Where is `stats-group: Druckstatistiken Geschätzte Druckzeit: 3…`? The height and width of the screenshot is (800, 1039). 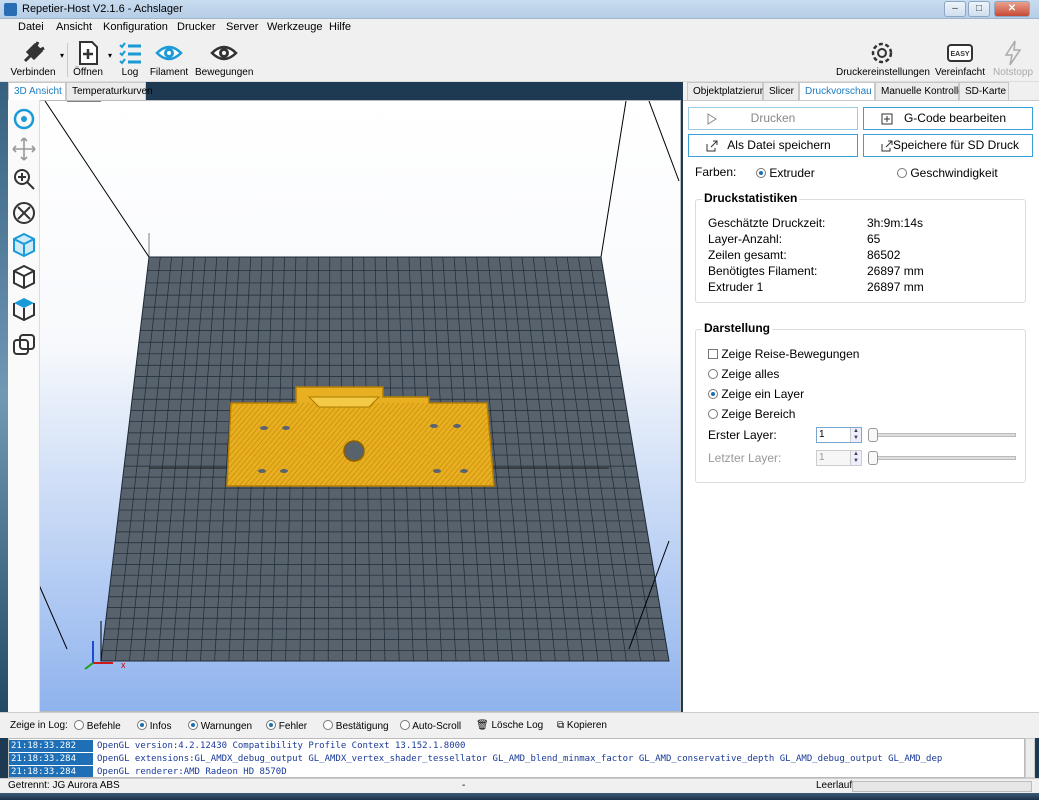
stats-group: Druckstatistiken Geschätzte Druckzeit: 3… is located at coordinates (860, 247).